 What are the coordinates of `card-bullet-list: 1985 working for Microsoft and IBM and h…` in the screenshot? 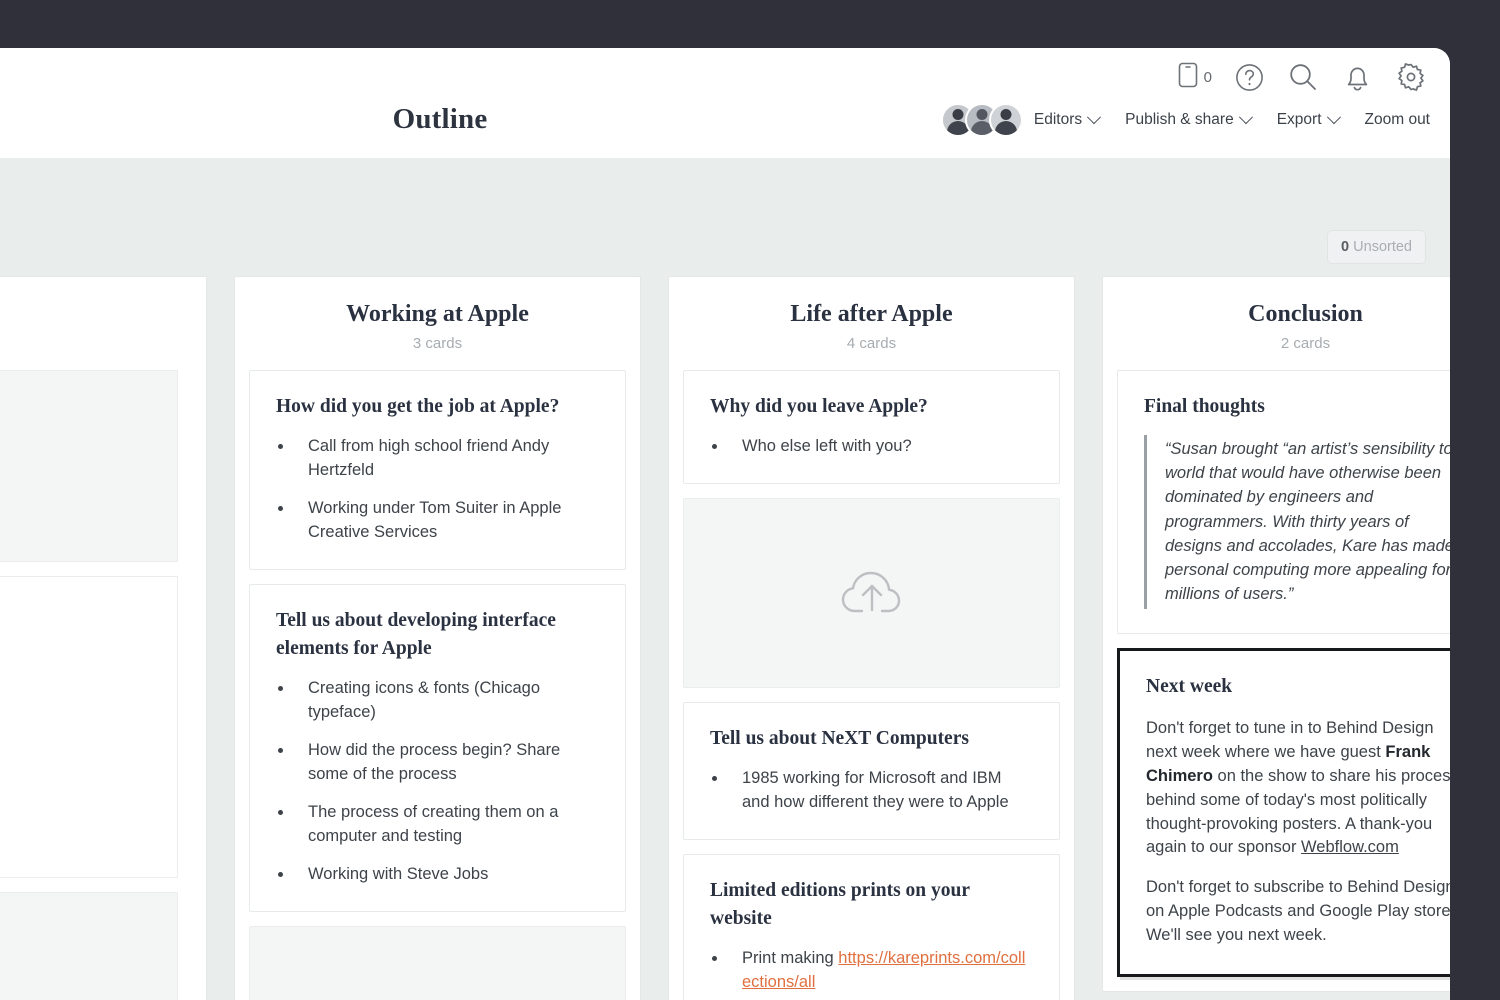 It's located at (871, 791).